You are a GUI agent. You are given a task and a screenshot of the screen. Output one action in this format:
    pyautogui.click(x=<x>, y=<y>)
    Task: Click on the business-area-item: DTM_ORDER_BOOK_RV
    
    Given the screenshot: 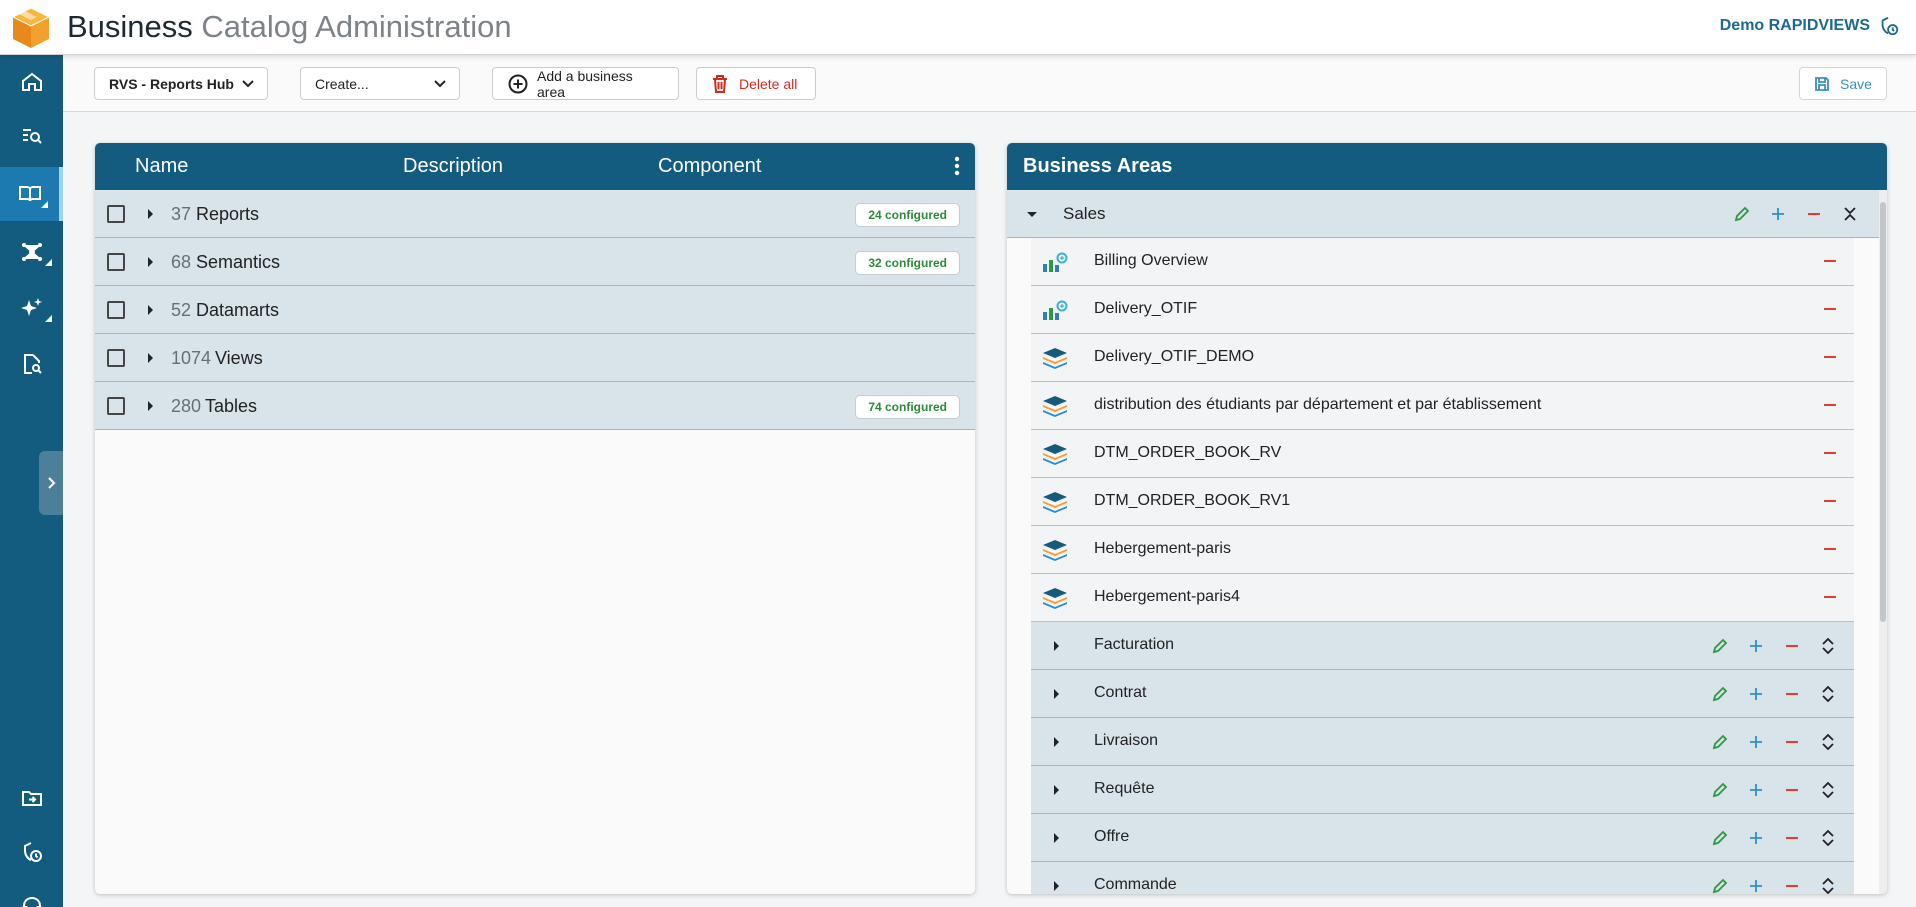 What is the action you would take?
    pyautogui.click(x=1442, y=454)
    